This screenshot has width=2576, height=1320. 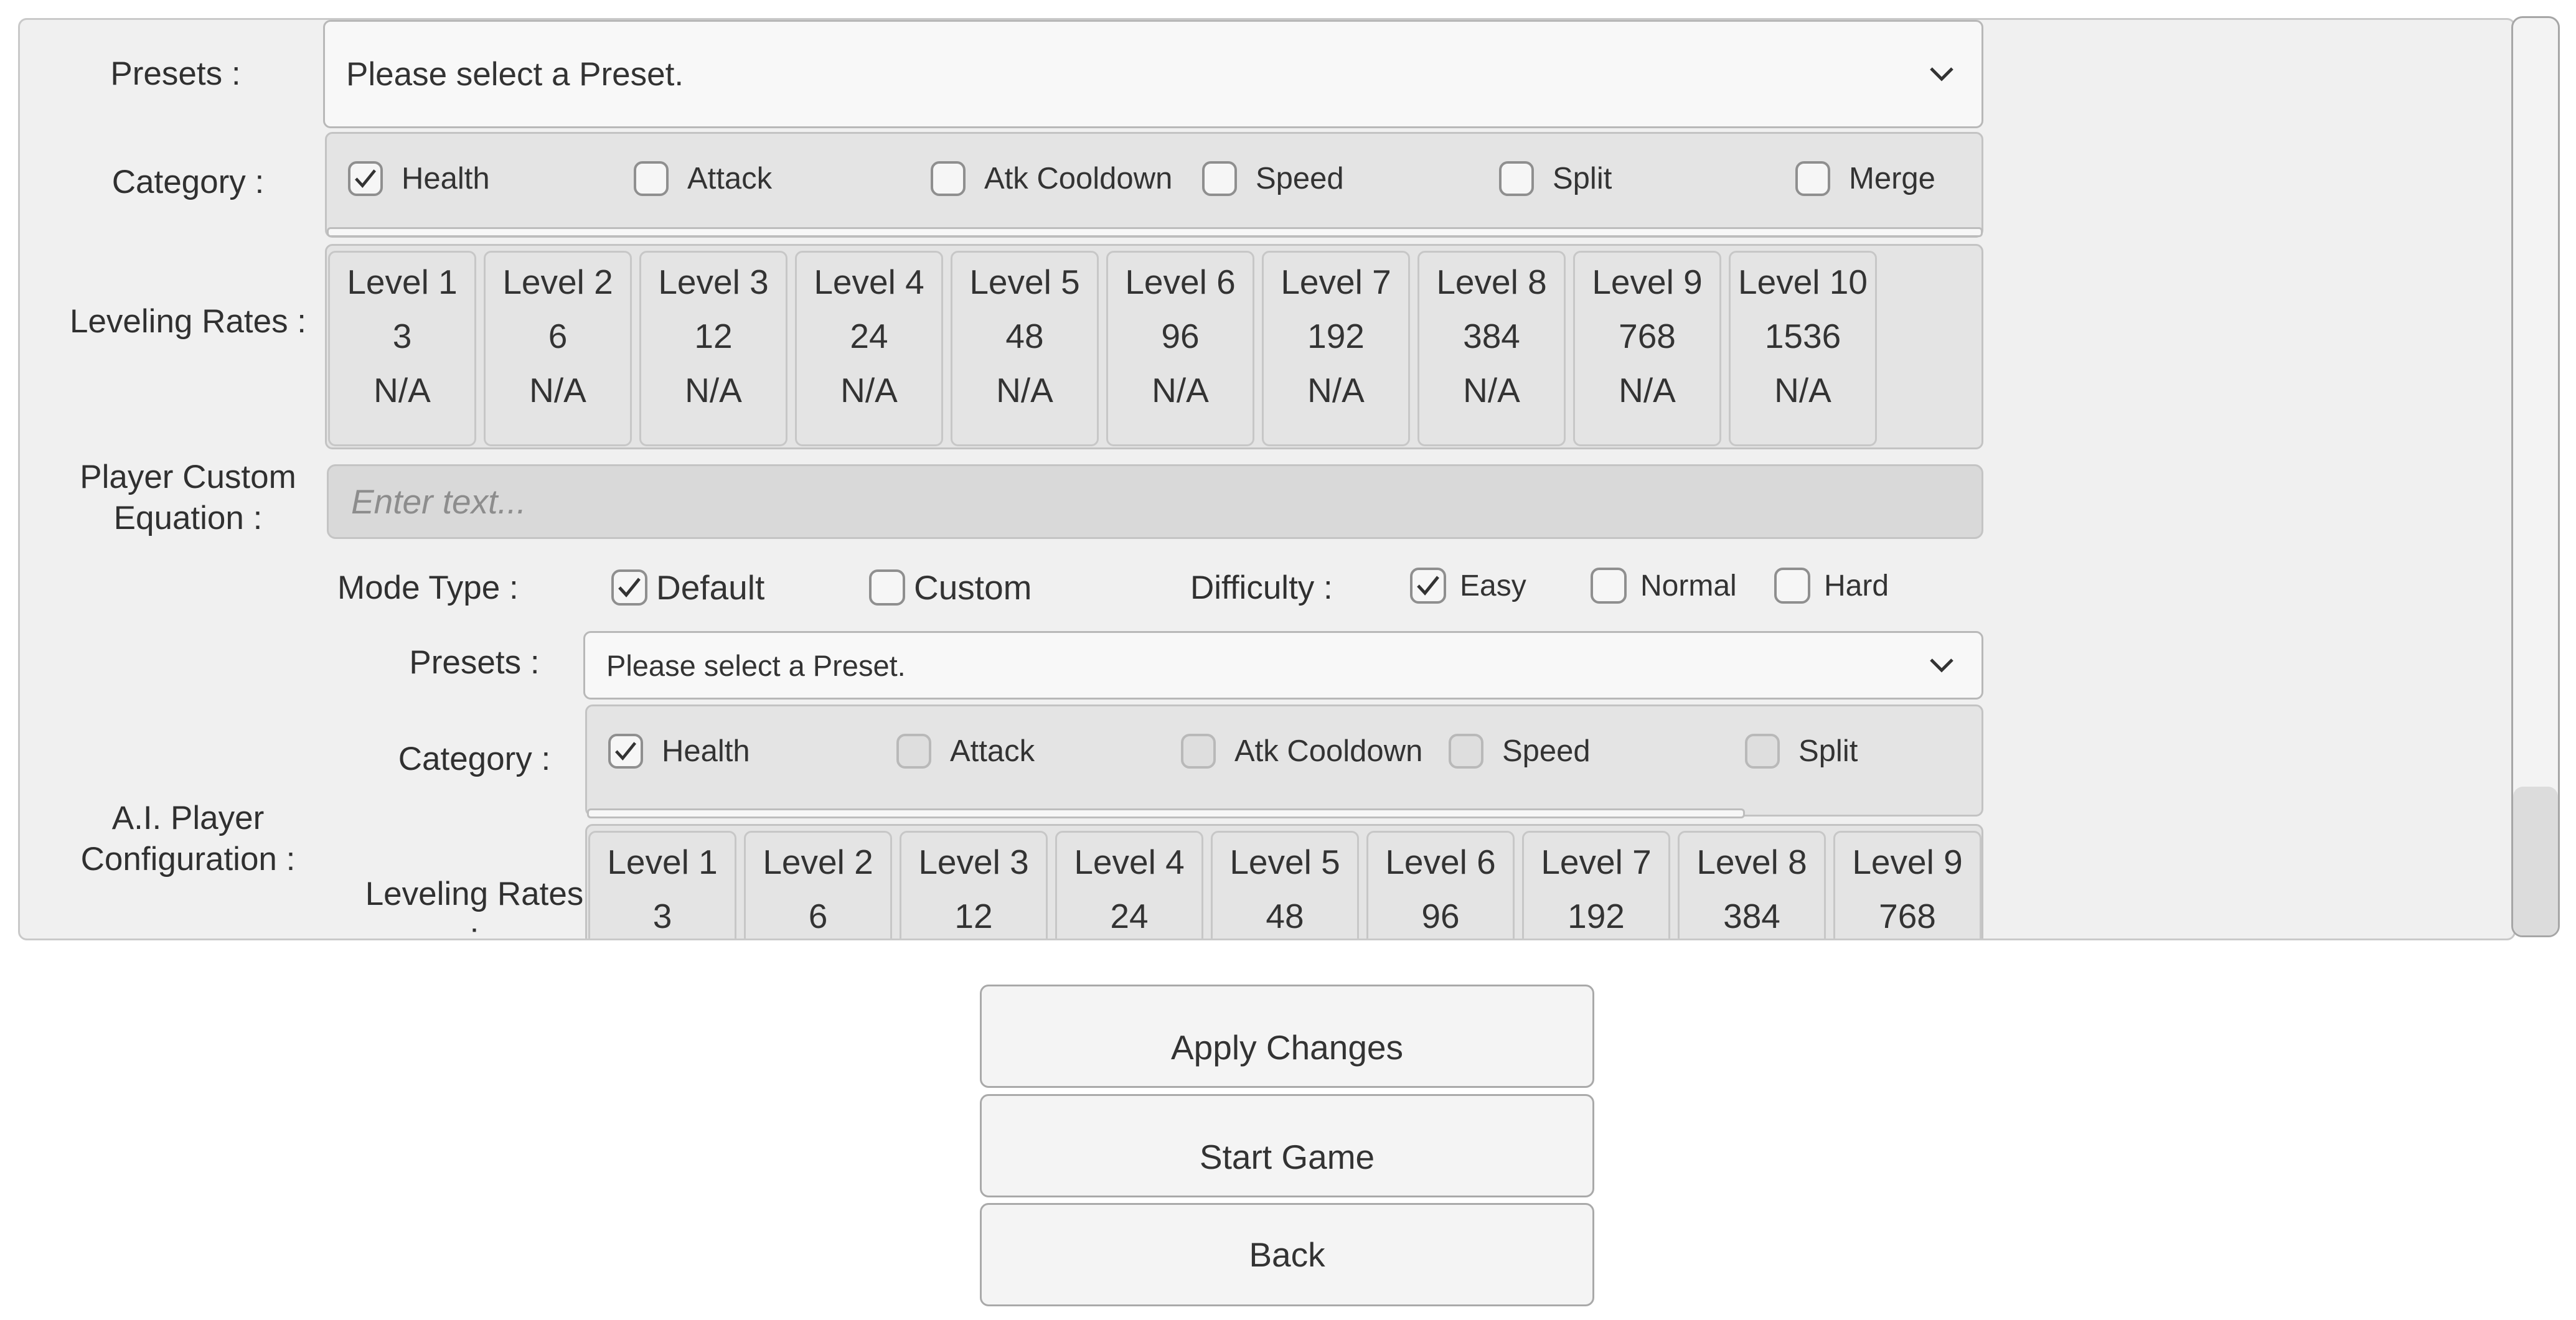 What do you see at coordinates (1287, 1254) in the screenshot?
I see `back-button: Back` at bounding box center [1287, 1254].